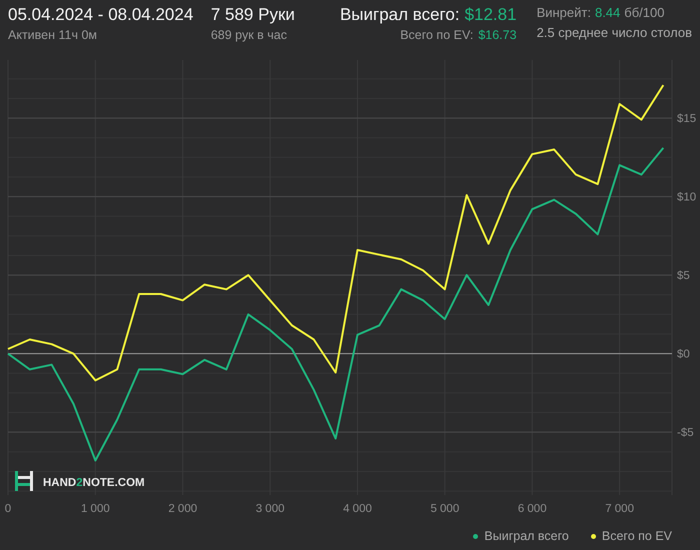 Image resolution: width=700 pixels, height=550 pixels. I want to click on y-axis-label: $10, so click(686, 198).